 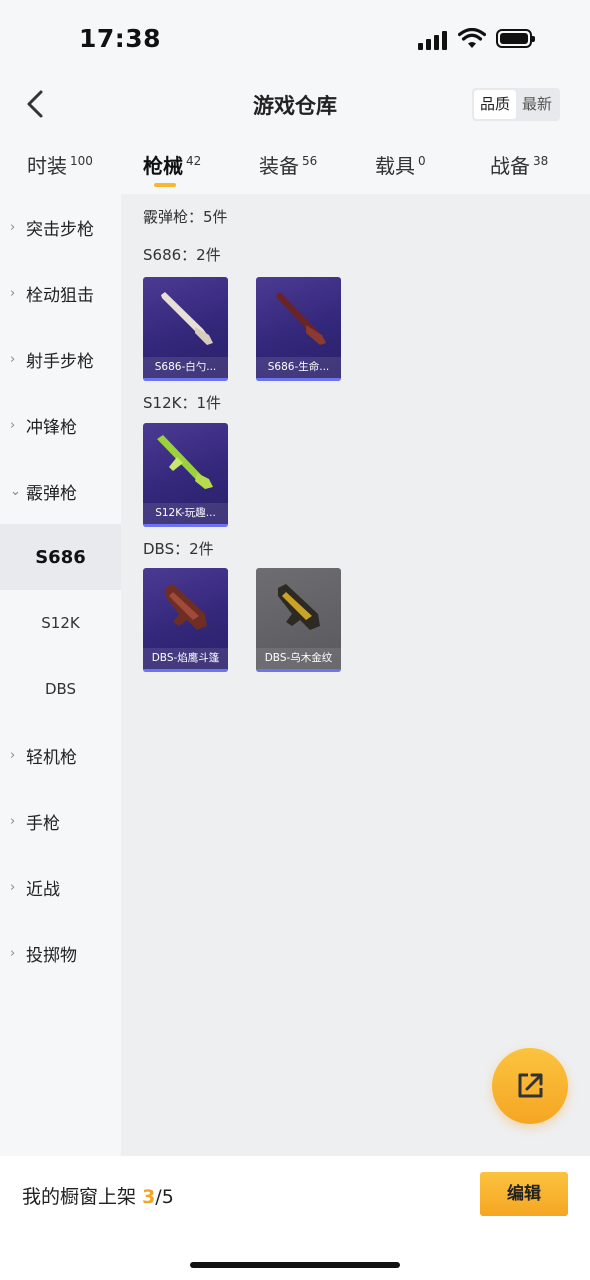 What do you see at coordinates (433, 40) in the screenshot?
I see `signal-icon` at bounding box center [433, 40].